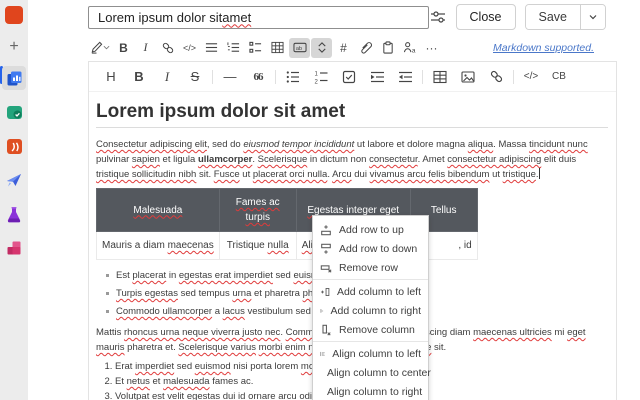 The width and height of the screenshot is (640, 400). I want to click on numbered-list-button, so click(233, 48).